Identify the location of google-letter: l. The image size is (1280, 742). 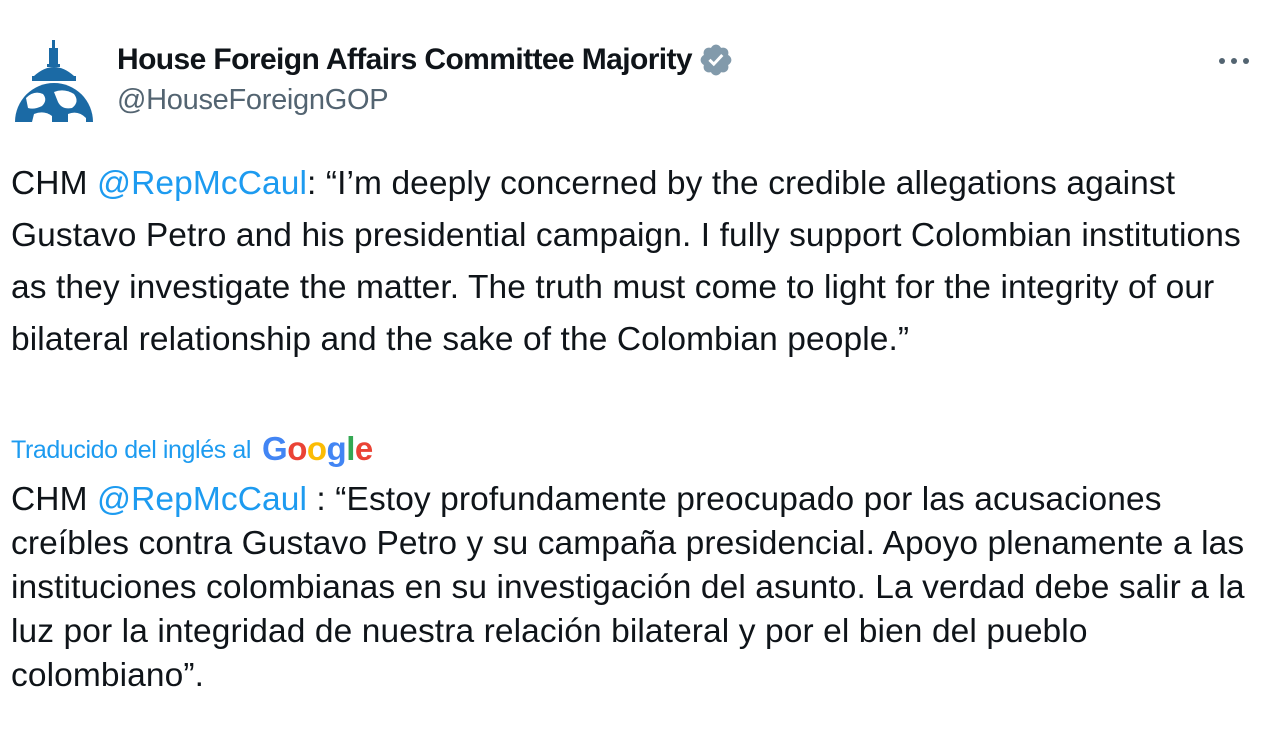
(350, 448).